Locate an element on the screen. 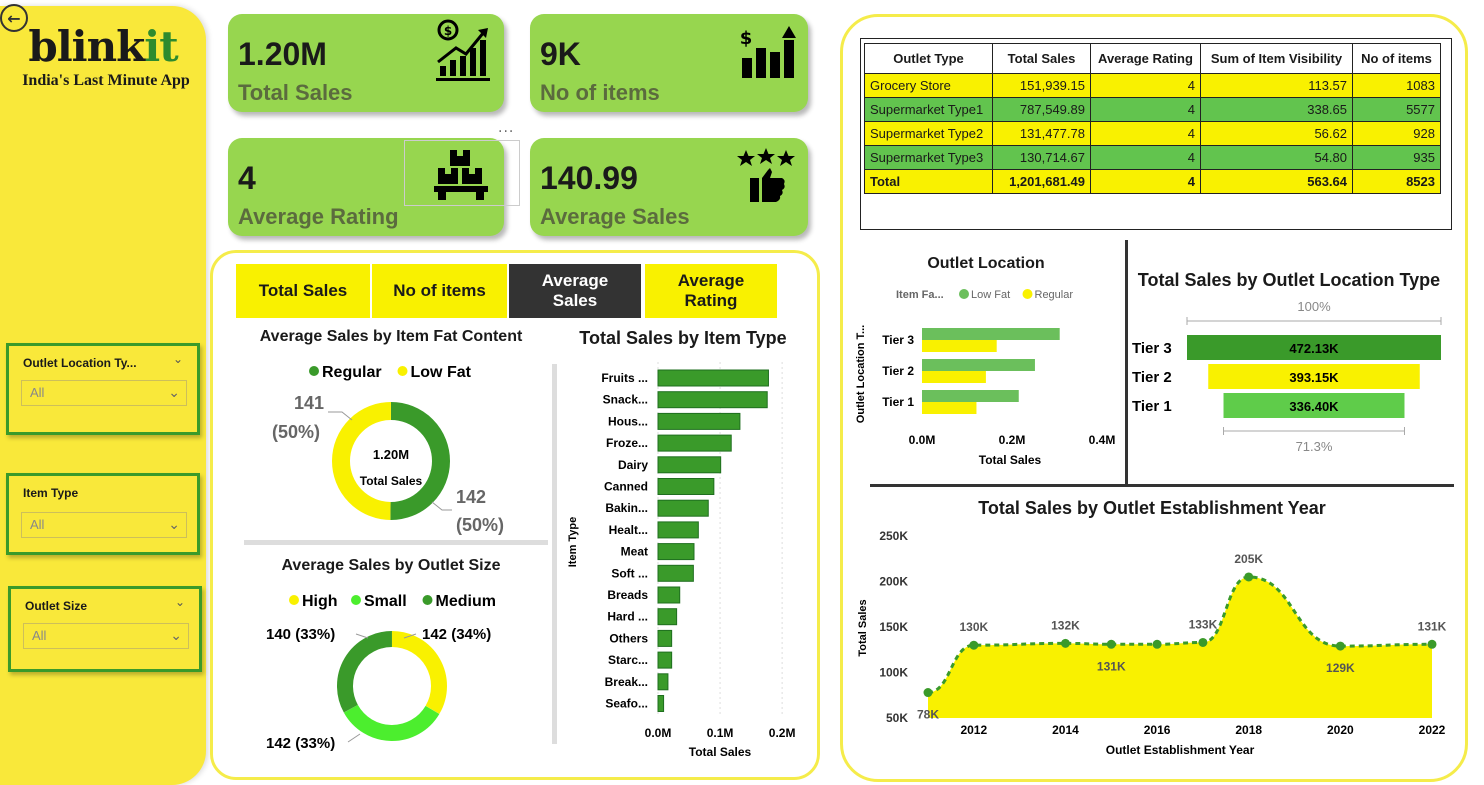 This screenshot has height=785, width=1484. outlet-location-slicer: Outlet Location Ty... ⌄ All ⌄ is located at coordinates (103, 389).